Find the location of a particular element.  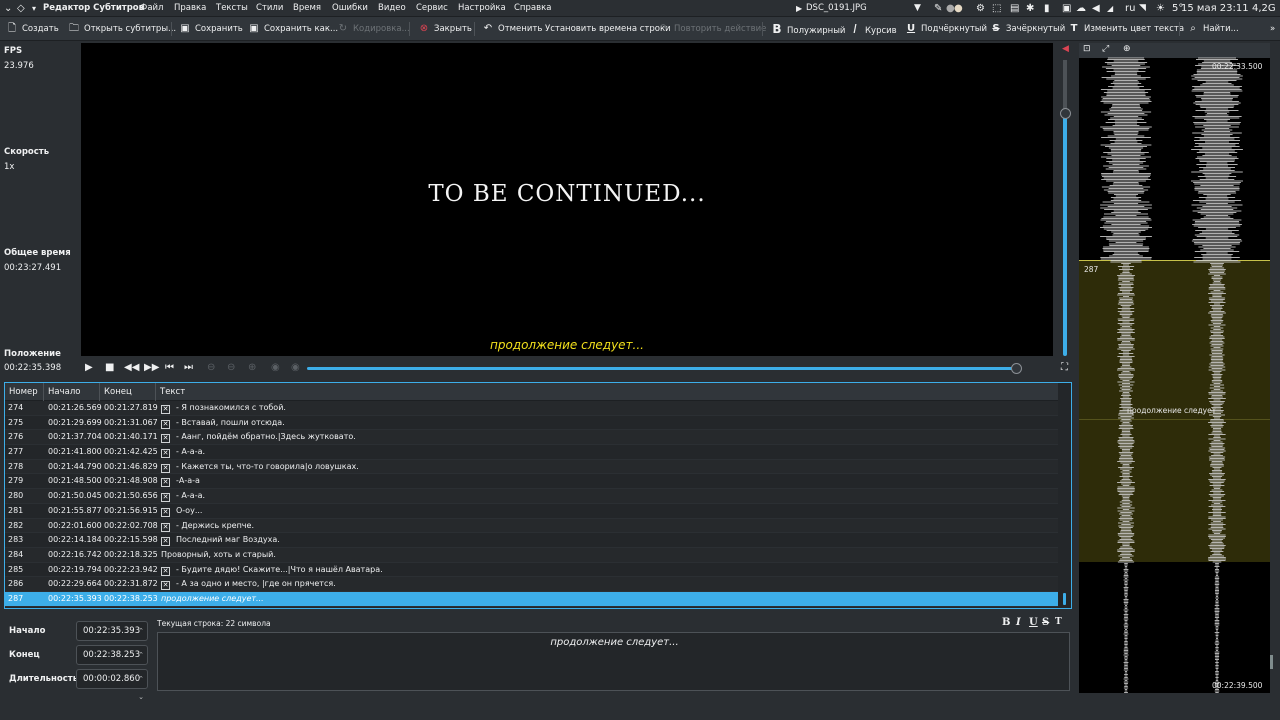

bold-icon: B is located at coordinates (1006, 622).